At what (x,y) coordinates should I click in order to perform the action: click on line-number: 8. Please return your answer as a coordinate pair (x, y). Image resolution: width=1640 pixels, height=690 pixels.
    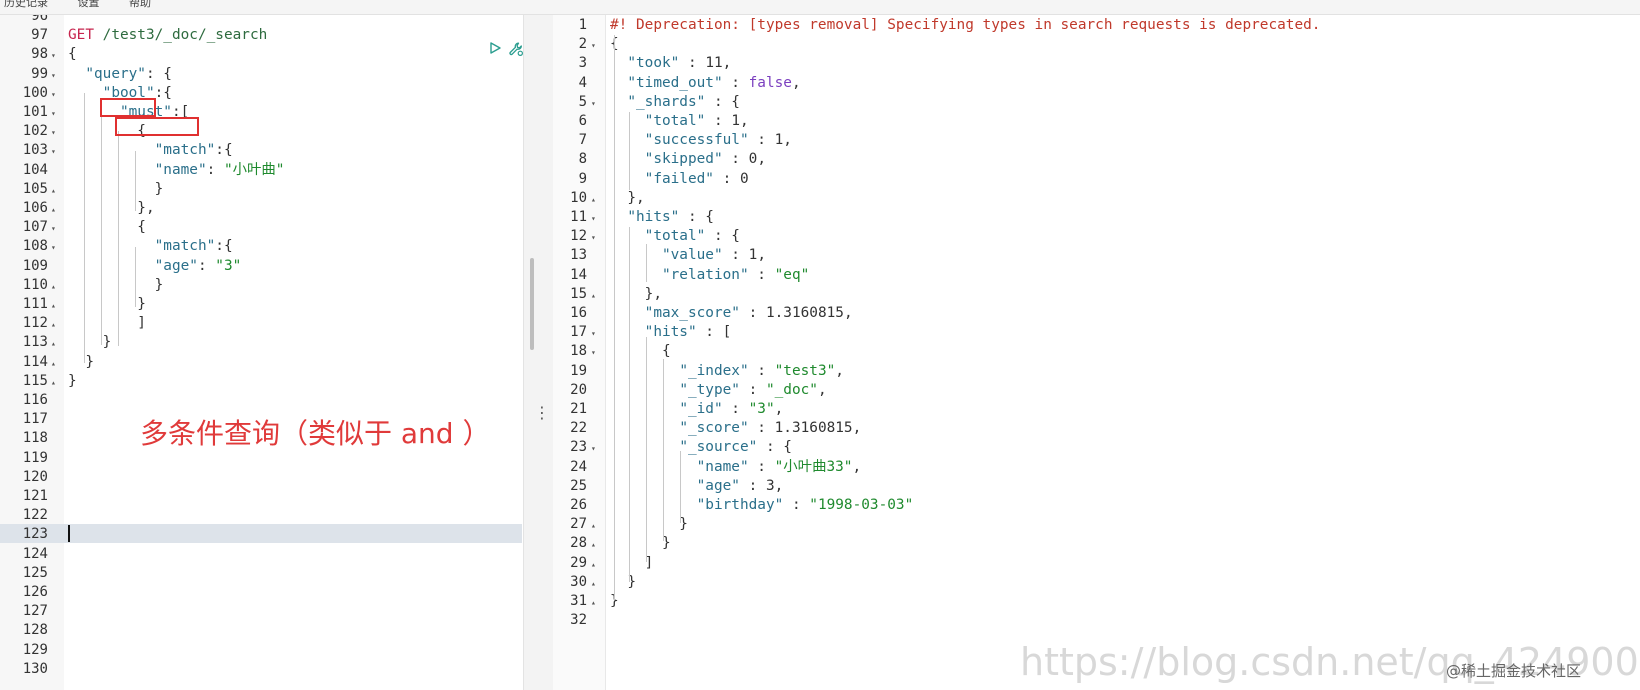
    Looking at the image, I should click on (582, 159).